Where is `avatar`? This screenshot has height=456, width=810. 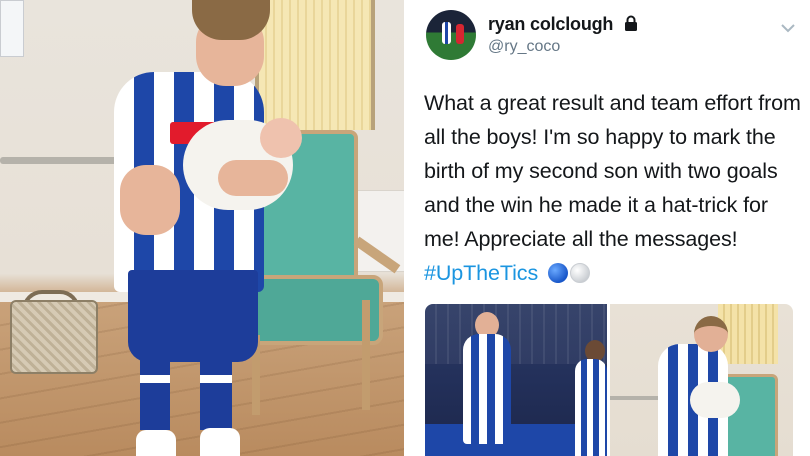 avatar is located at coordinates (451, 35).